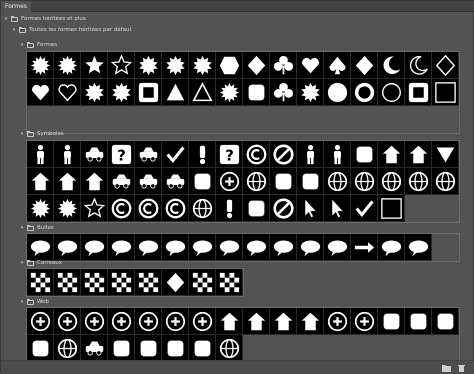  What do you see at coordinates (44, 19) in the screenshot?
I see `tree-root-row: ▾ Formes héritées et plus` at bounding box center [44, 19].